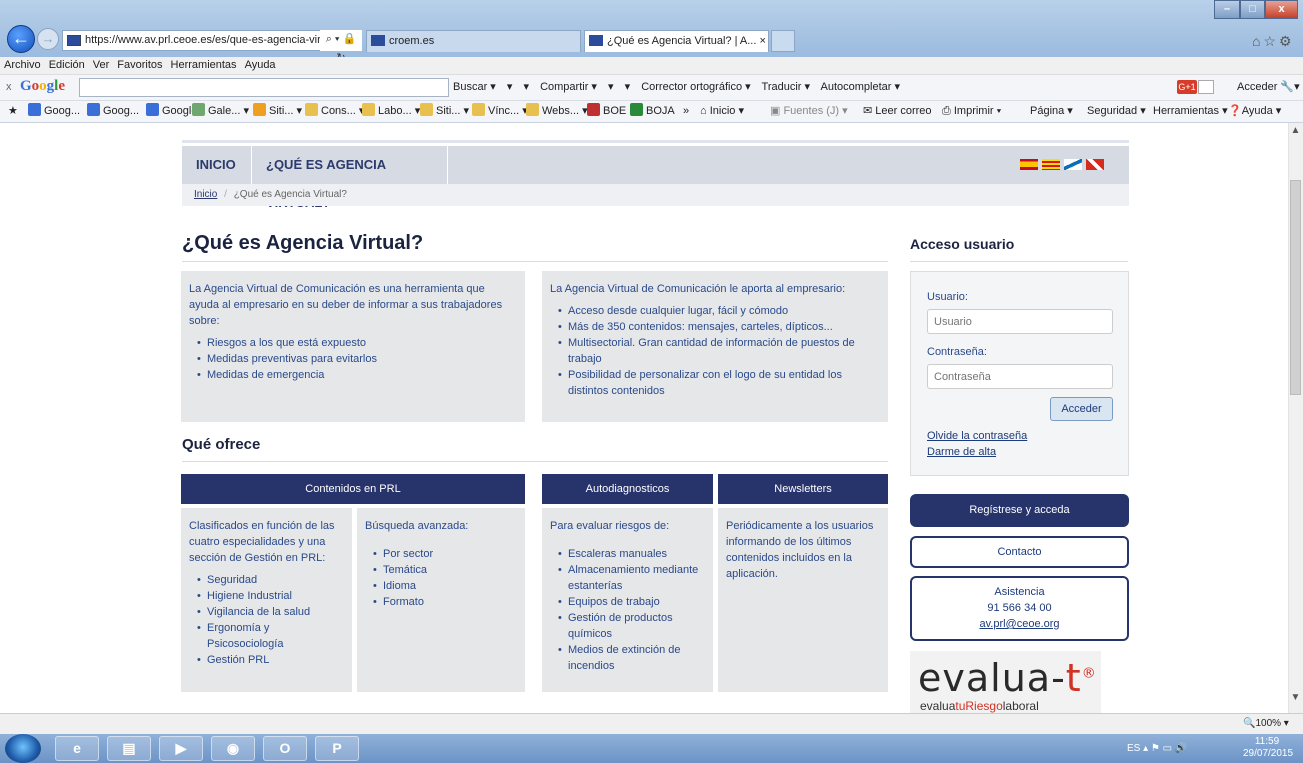 The width and height of the screenshot is (1303, 763). What do you see at coordinates (1281, 9) in the screenshot?
I see `close-window-button: x` at bounding box center [1281, 9].